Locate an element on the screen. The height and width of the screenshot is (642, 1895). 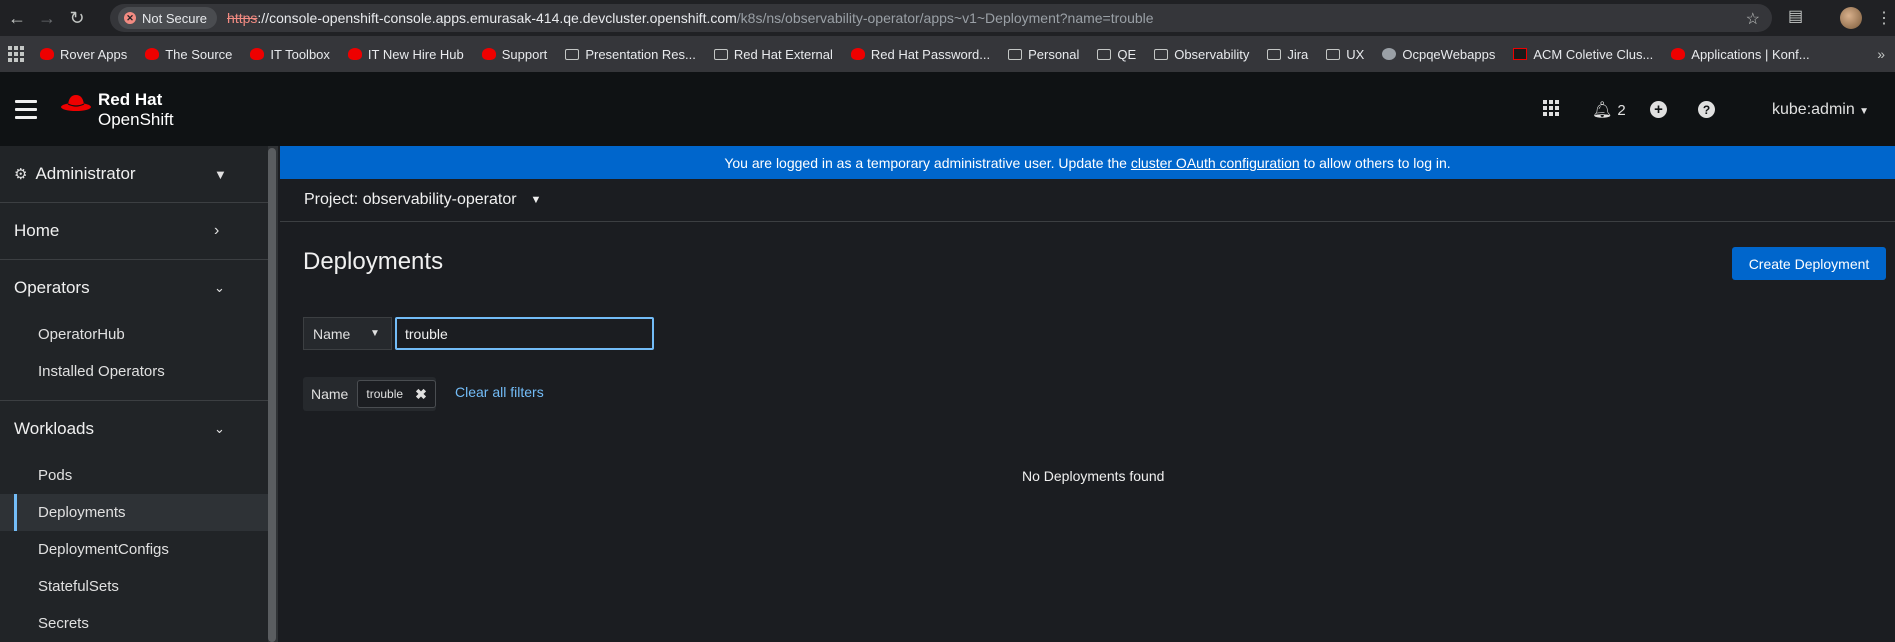
menu-kebab-icon: ⋮ is located at coordinates (1884, 18).